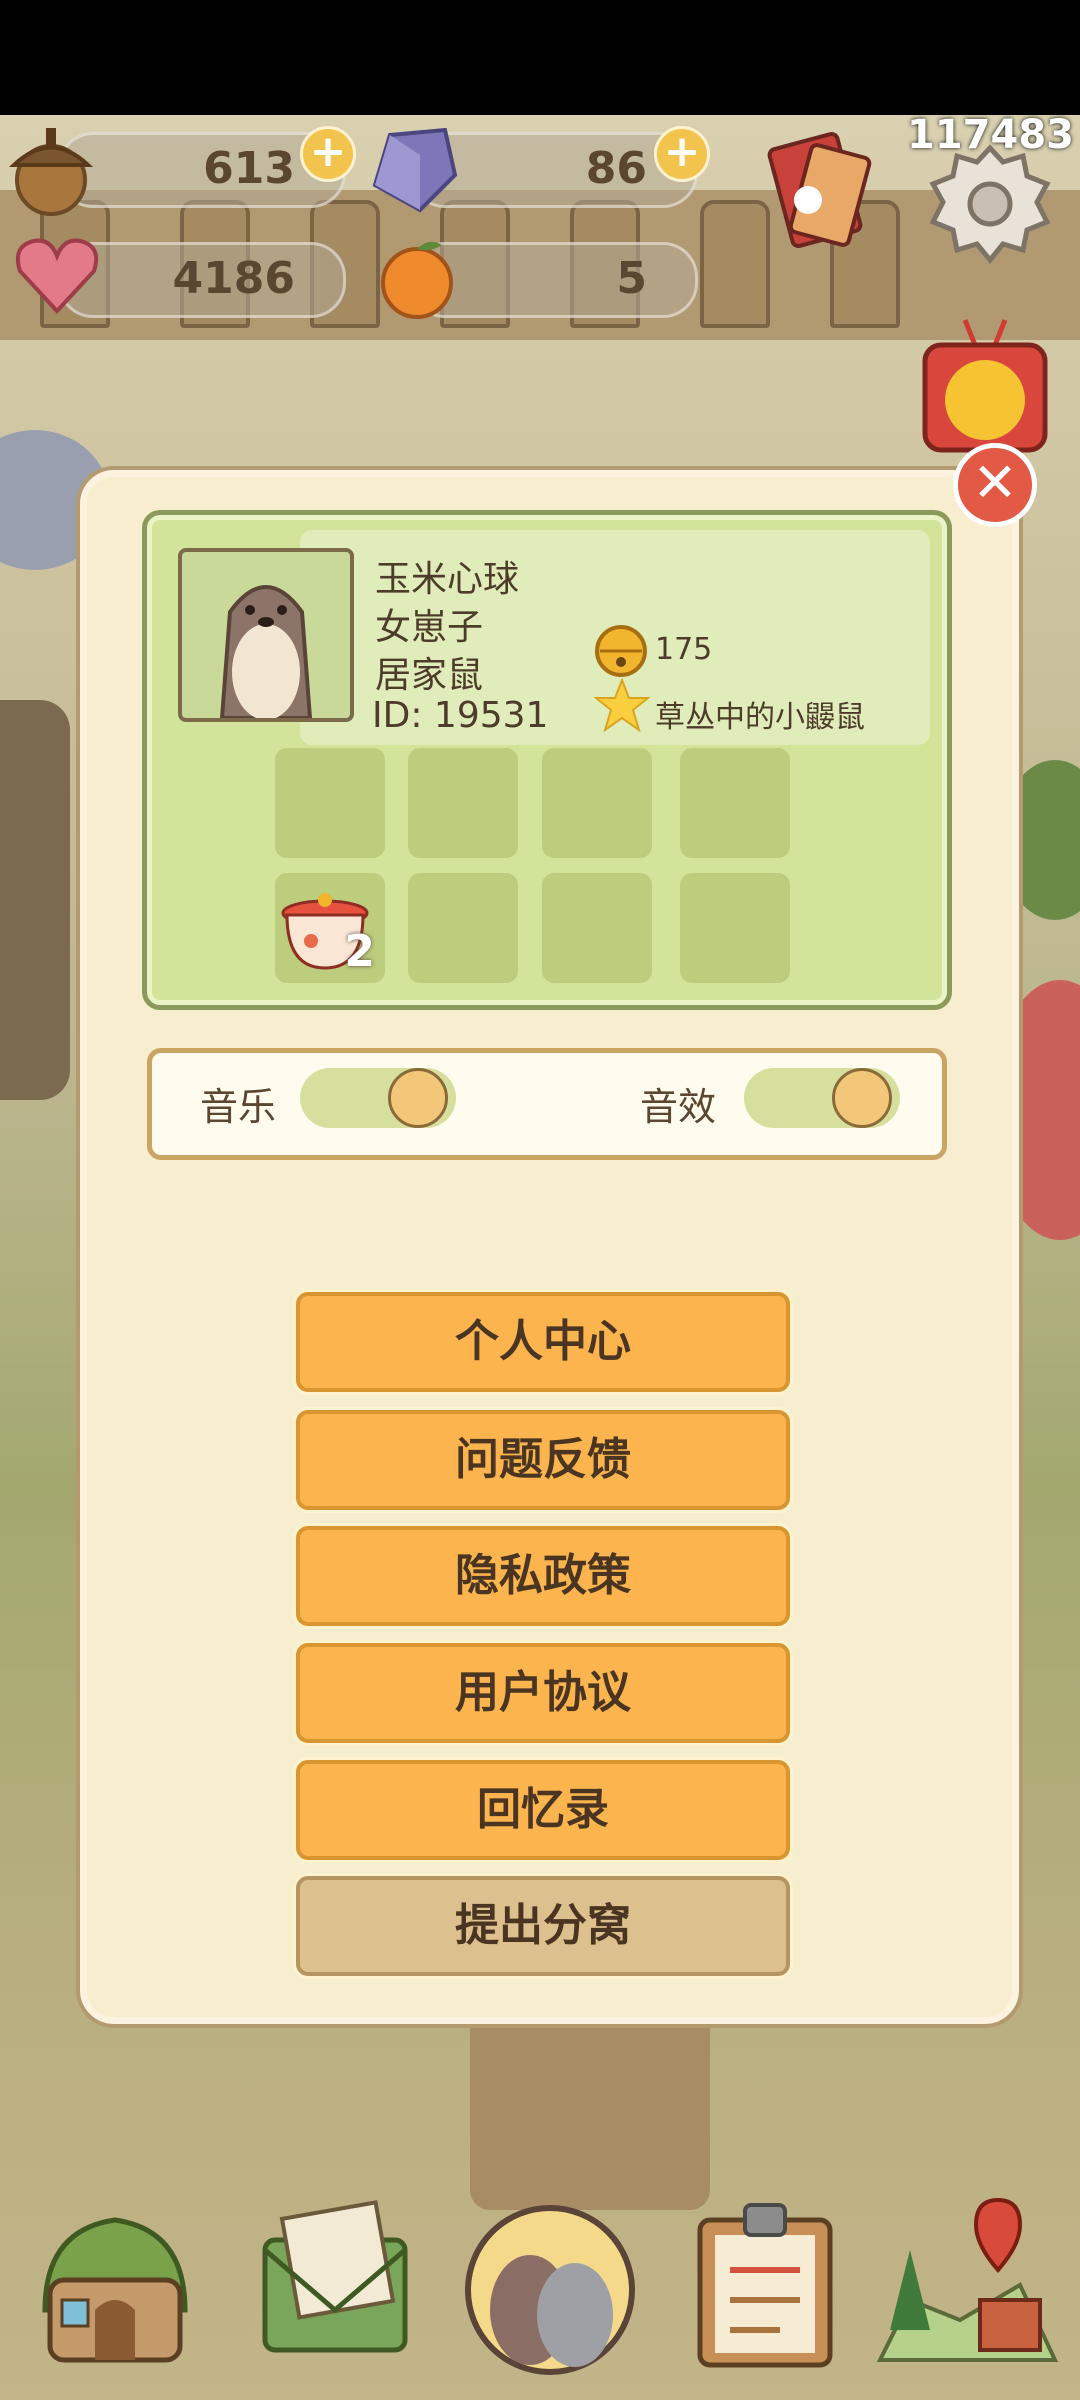 Image resolution: width=1080 pixels, height=2400 pixels. Describe the element at coordinates (822, 1098) in the screenshot. I see `sfx-toggle` at that location.